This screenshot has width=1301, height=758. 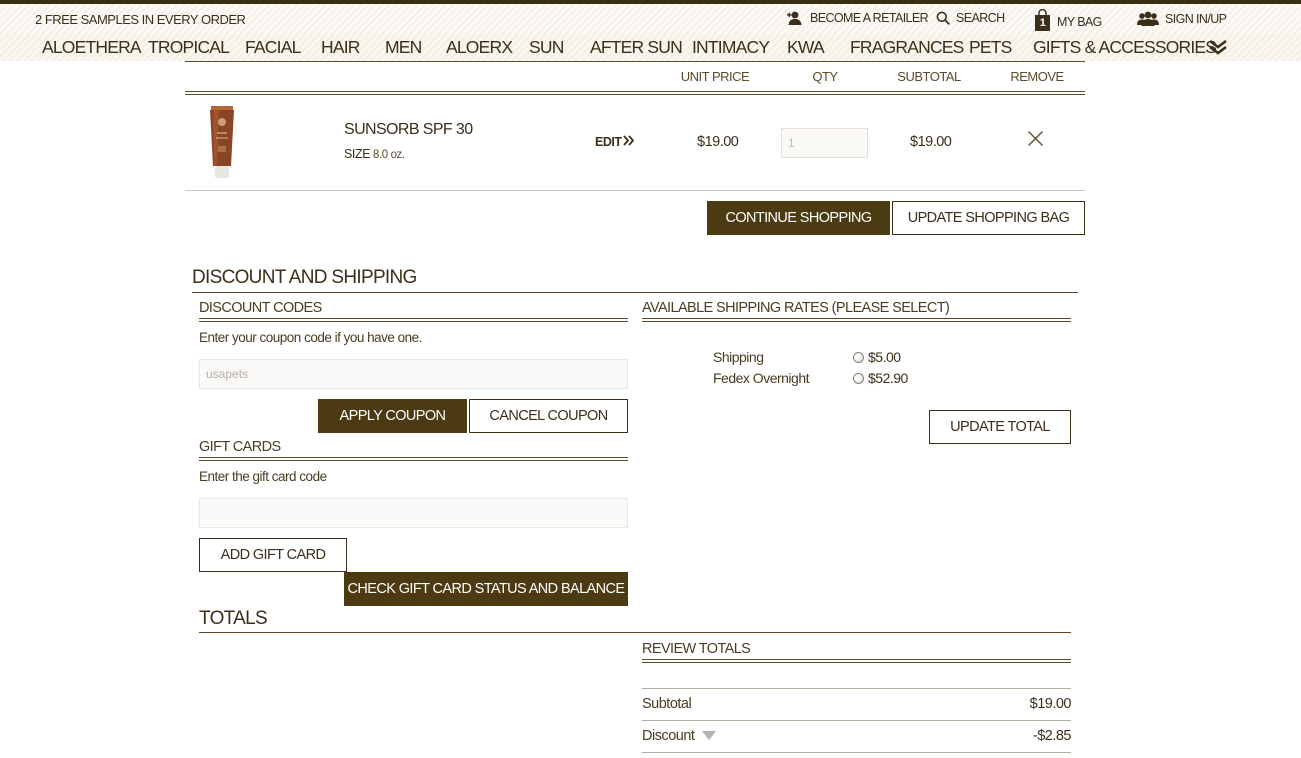 What do you see at coordinates (856, 720) in the screenshot?
I see `discount-top-rule` at bounding box center [856, 720].